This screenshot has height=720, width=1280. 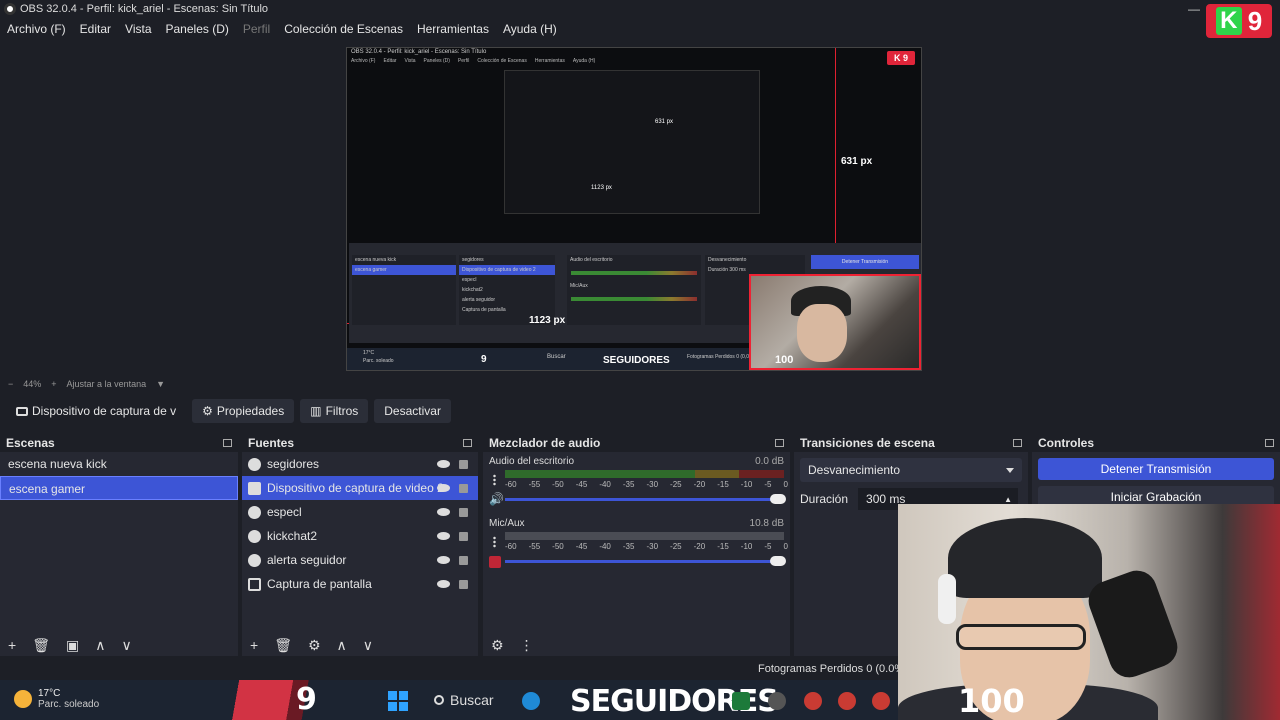 I want to click on menu-vista: Vista, so click(x=138, y=29).